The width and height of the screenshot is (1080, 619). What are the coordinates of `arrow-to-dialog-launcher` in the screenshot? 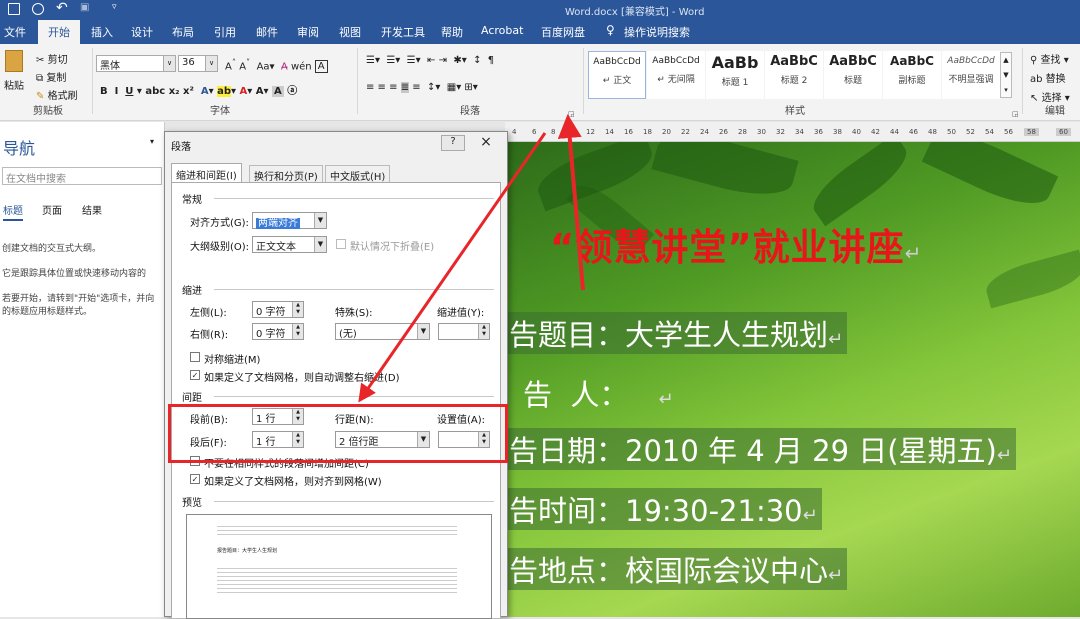 It's located at (571, 202).